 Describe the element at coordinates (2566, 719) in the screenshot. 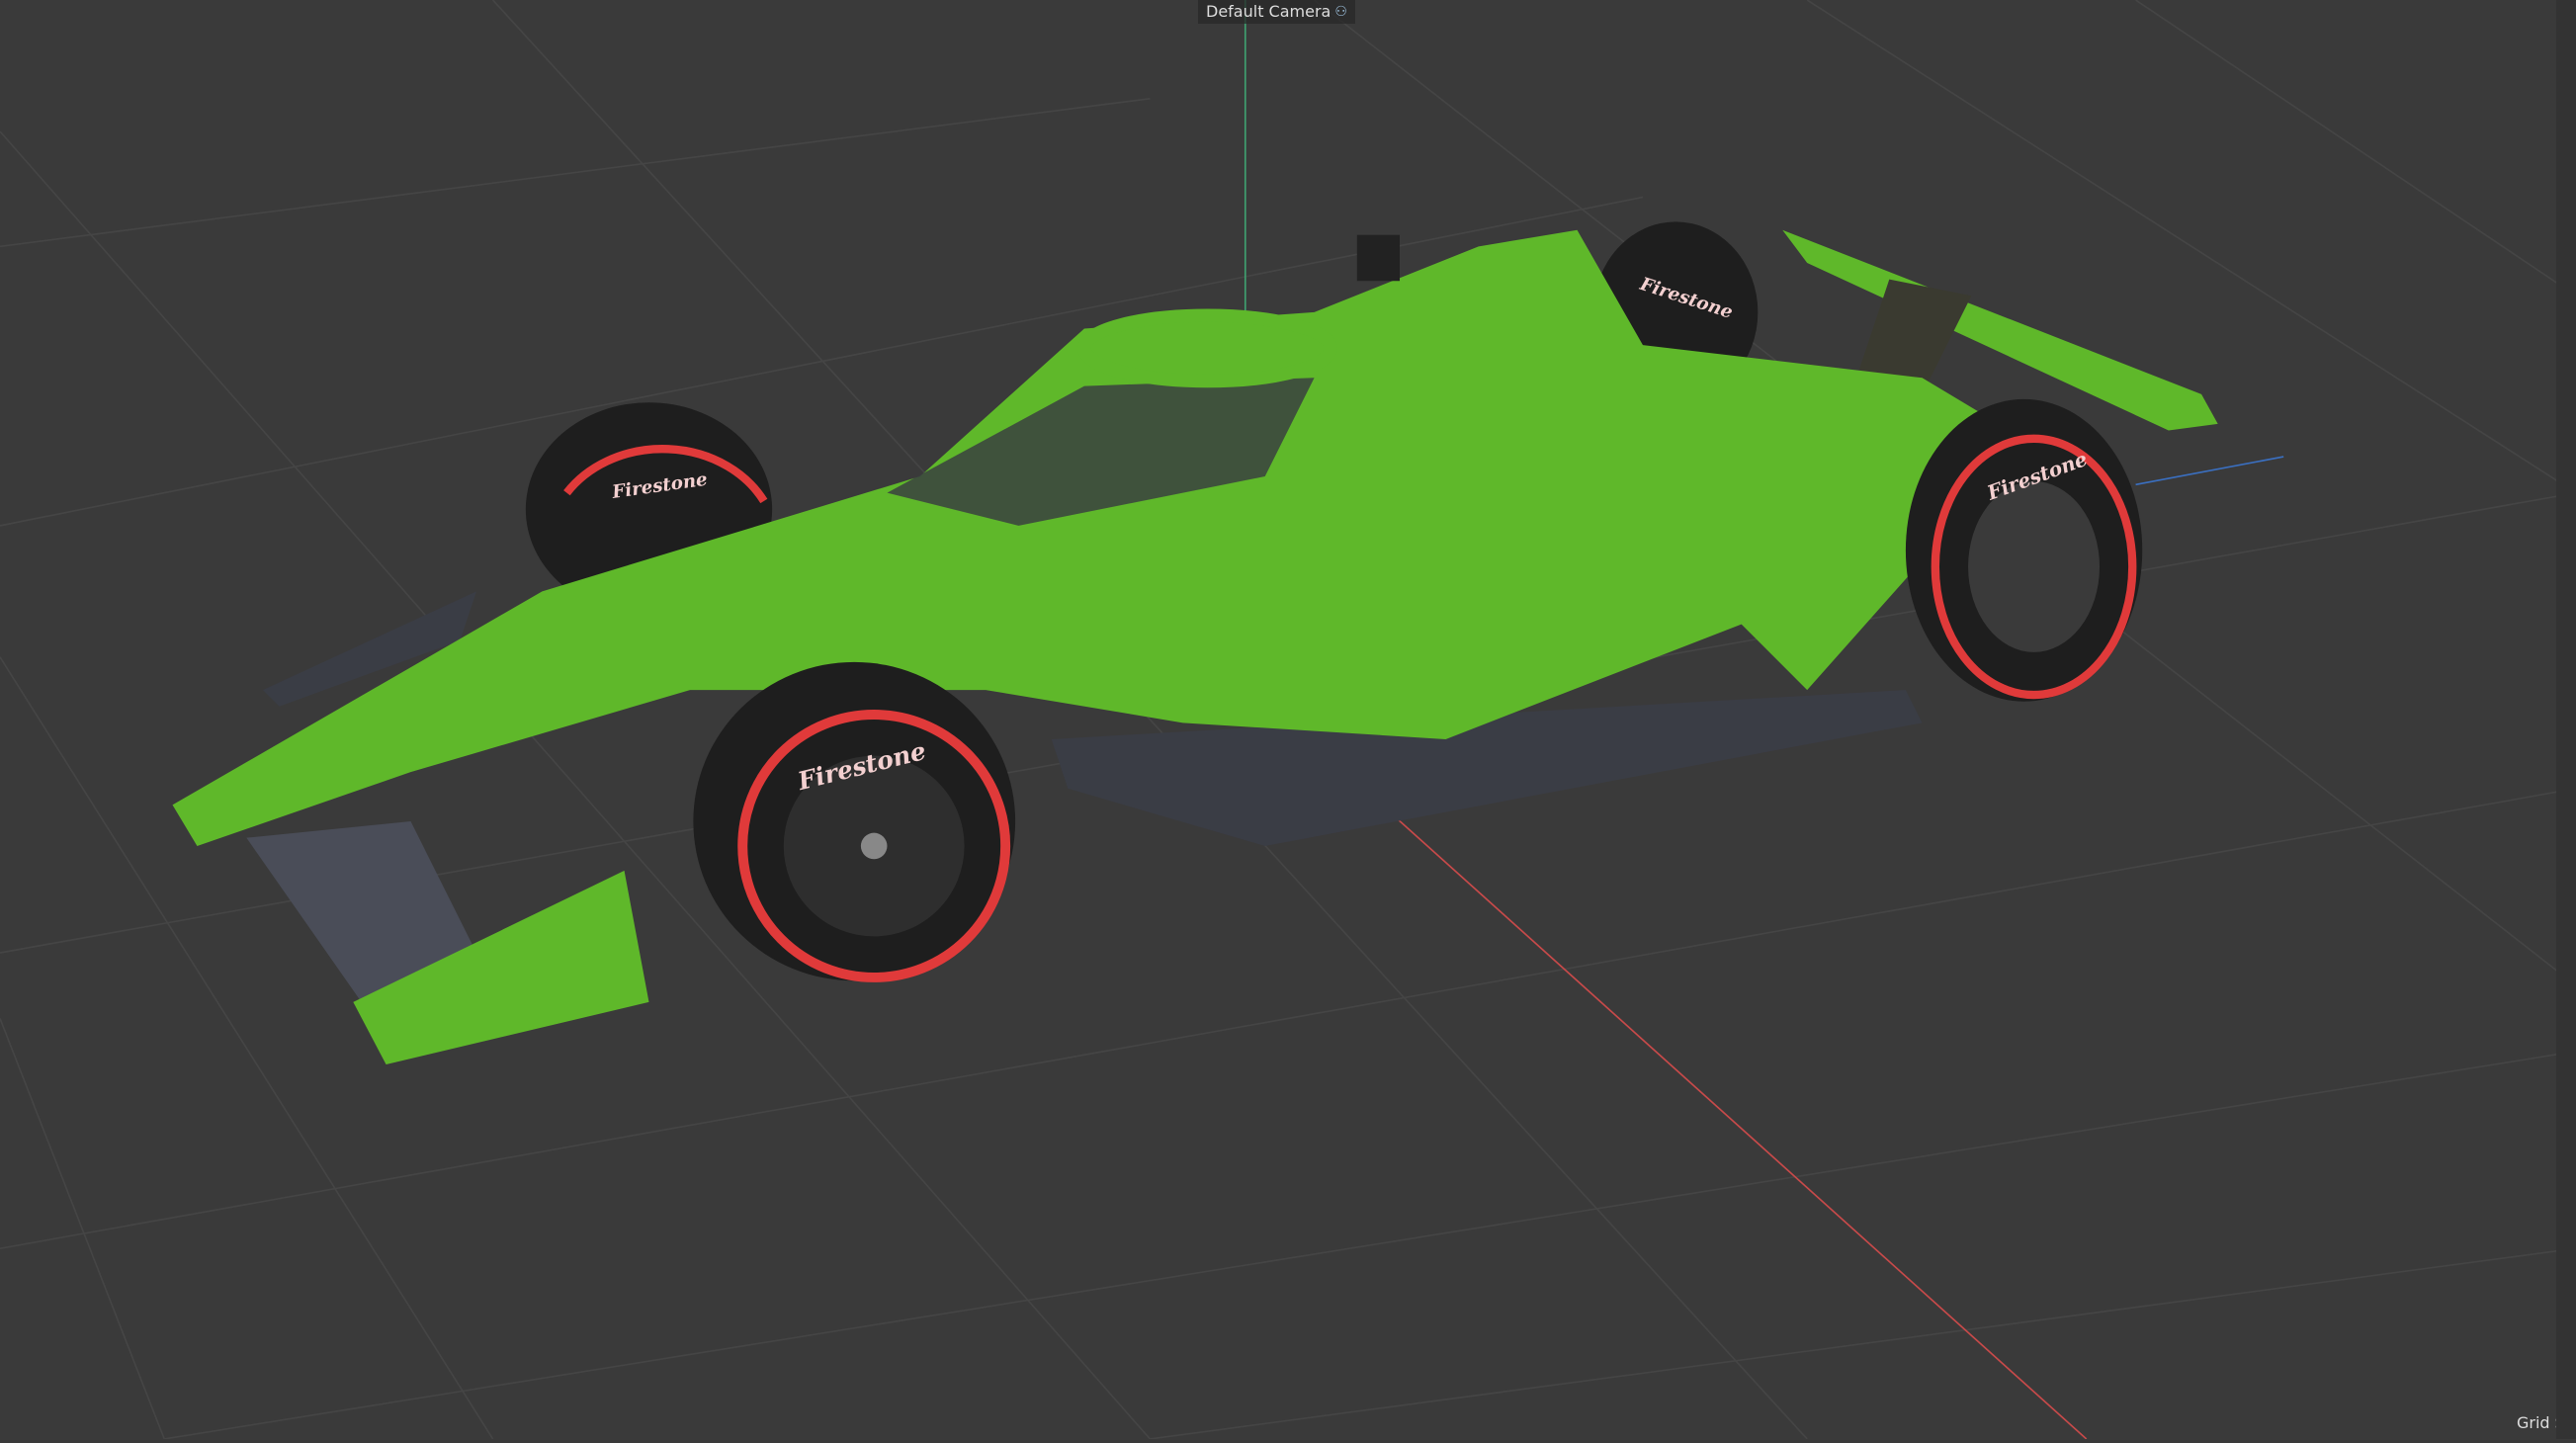

I see `panel-edge` at that location.